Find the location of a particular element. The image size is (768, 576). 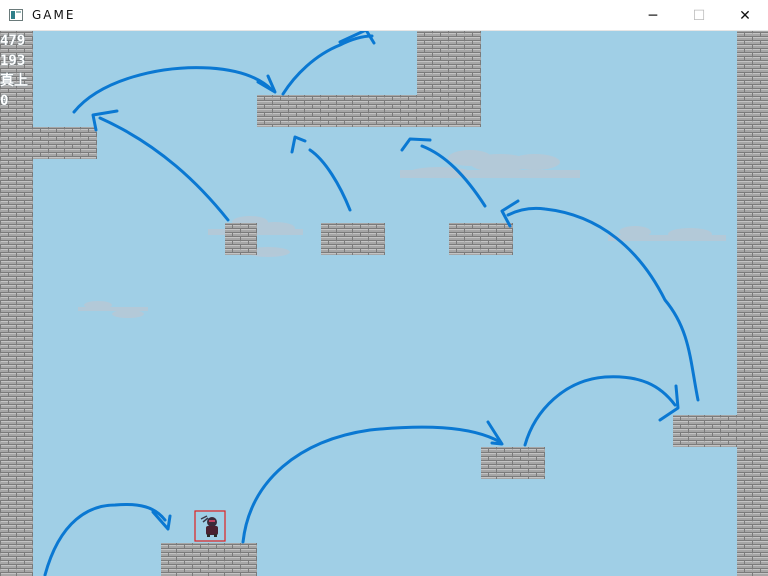

app-icon is located at coordinates (16, 15).